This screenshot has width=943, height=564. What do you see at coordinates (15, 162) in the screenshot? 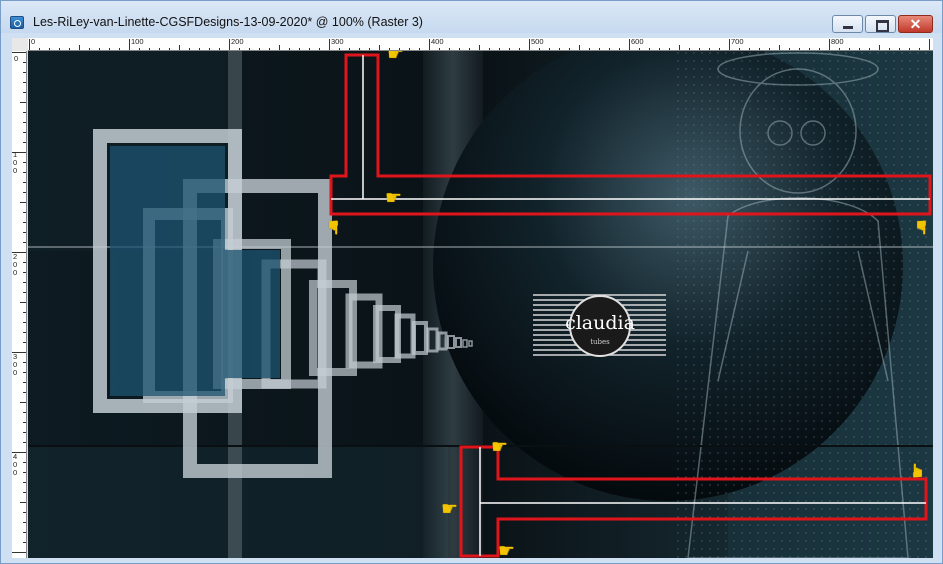
I see `vruler-label: 100` at bounding box center [15, 162].